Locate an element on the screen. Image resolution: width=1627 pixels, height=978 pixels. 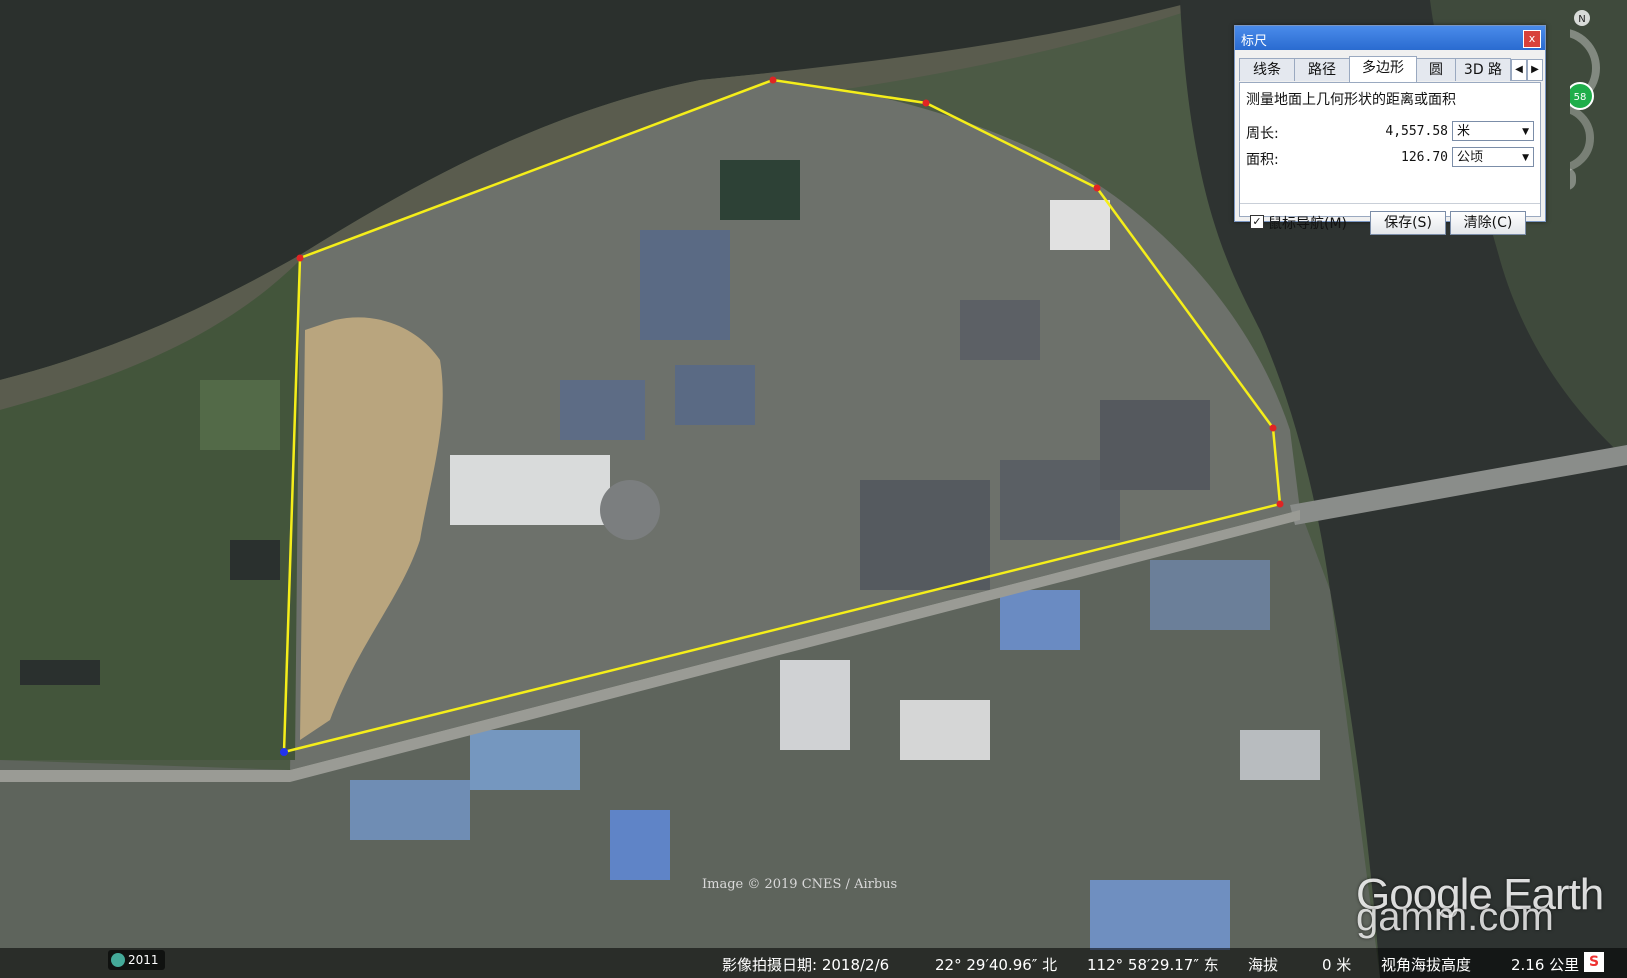
close-button: x is located at coordinates (1532, 39).